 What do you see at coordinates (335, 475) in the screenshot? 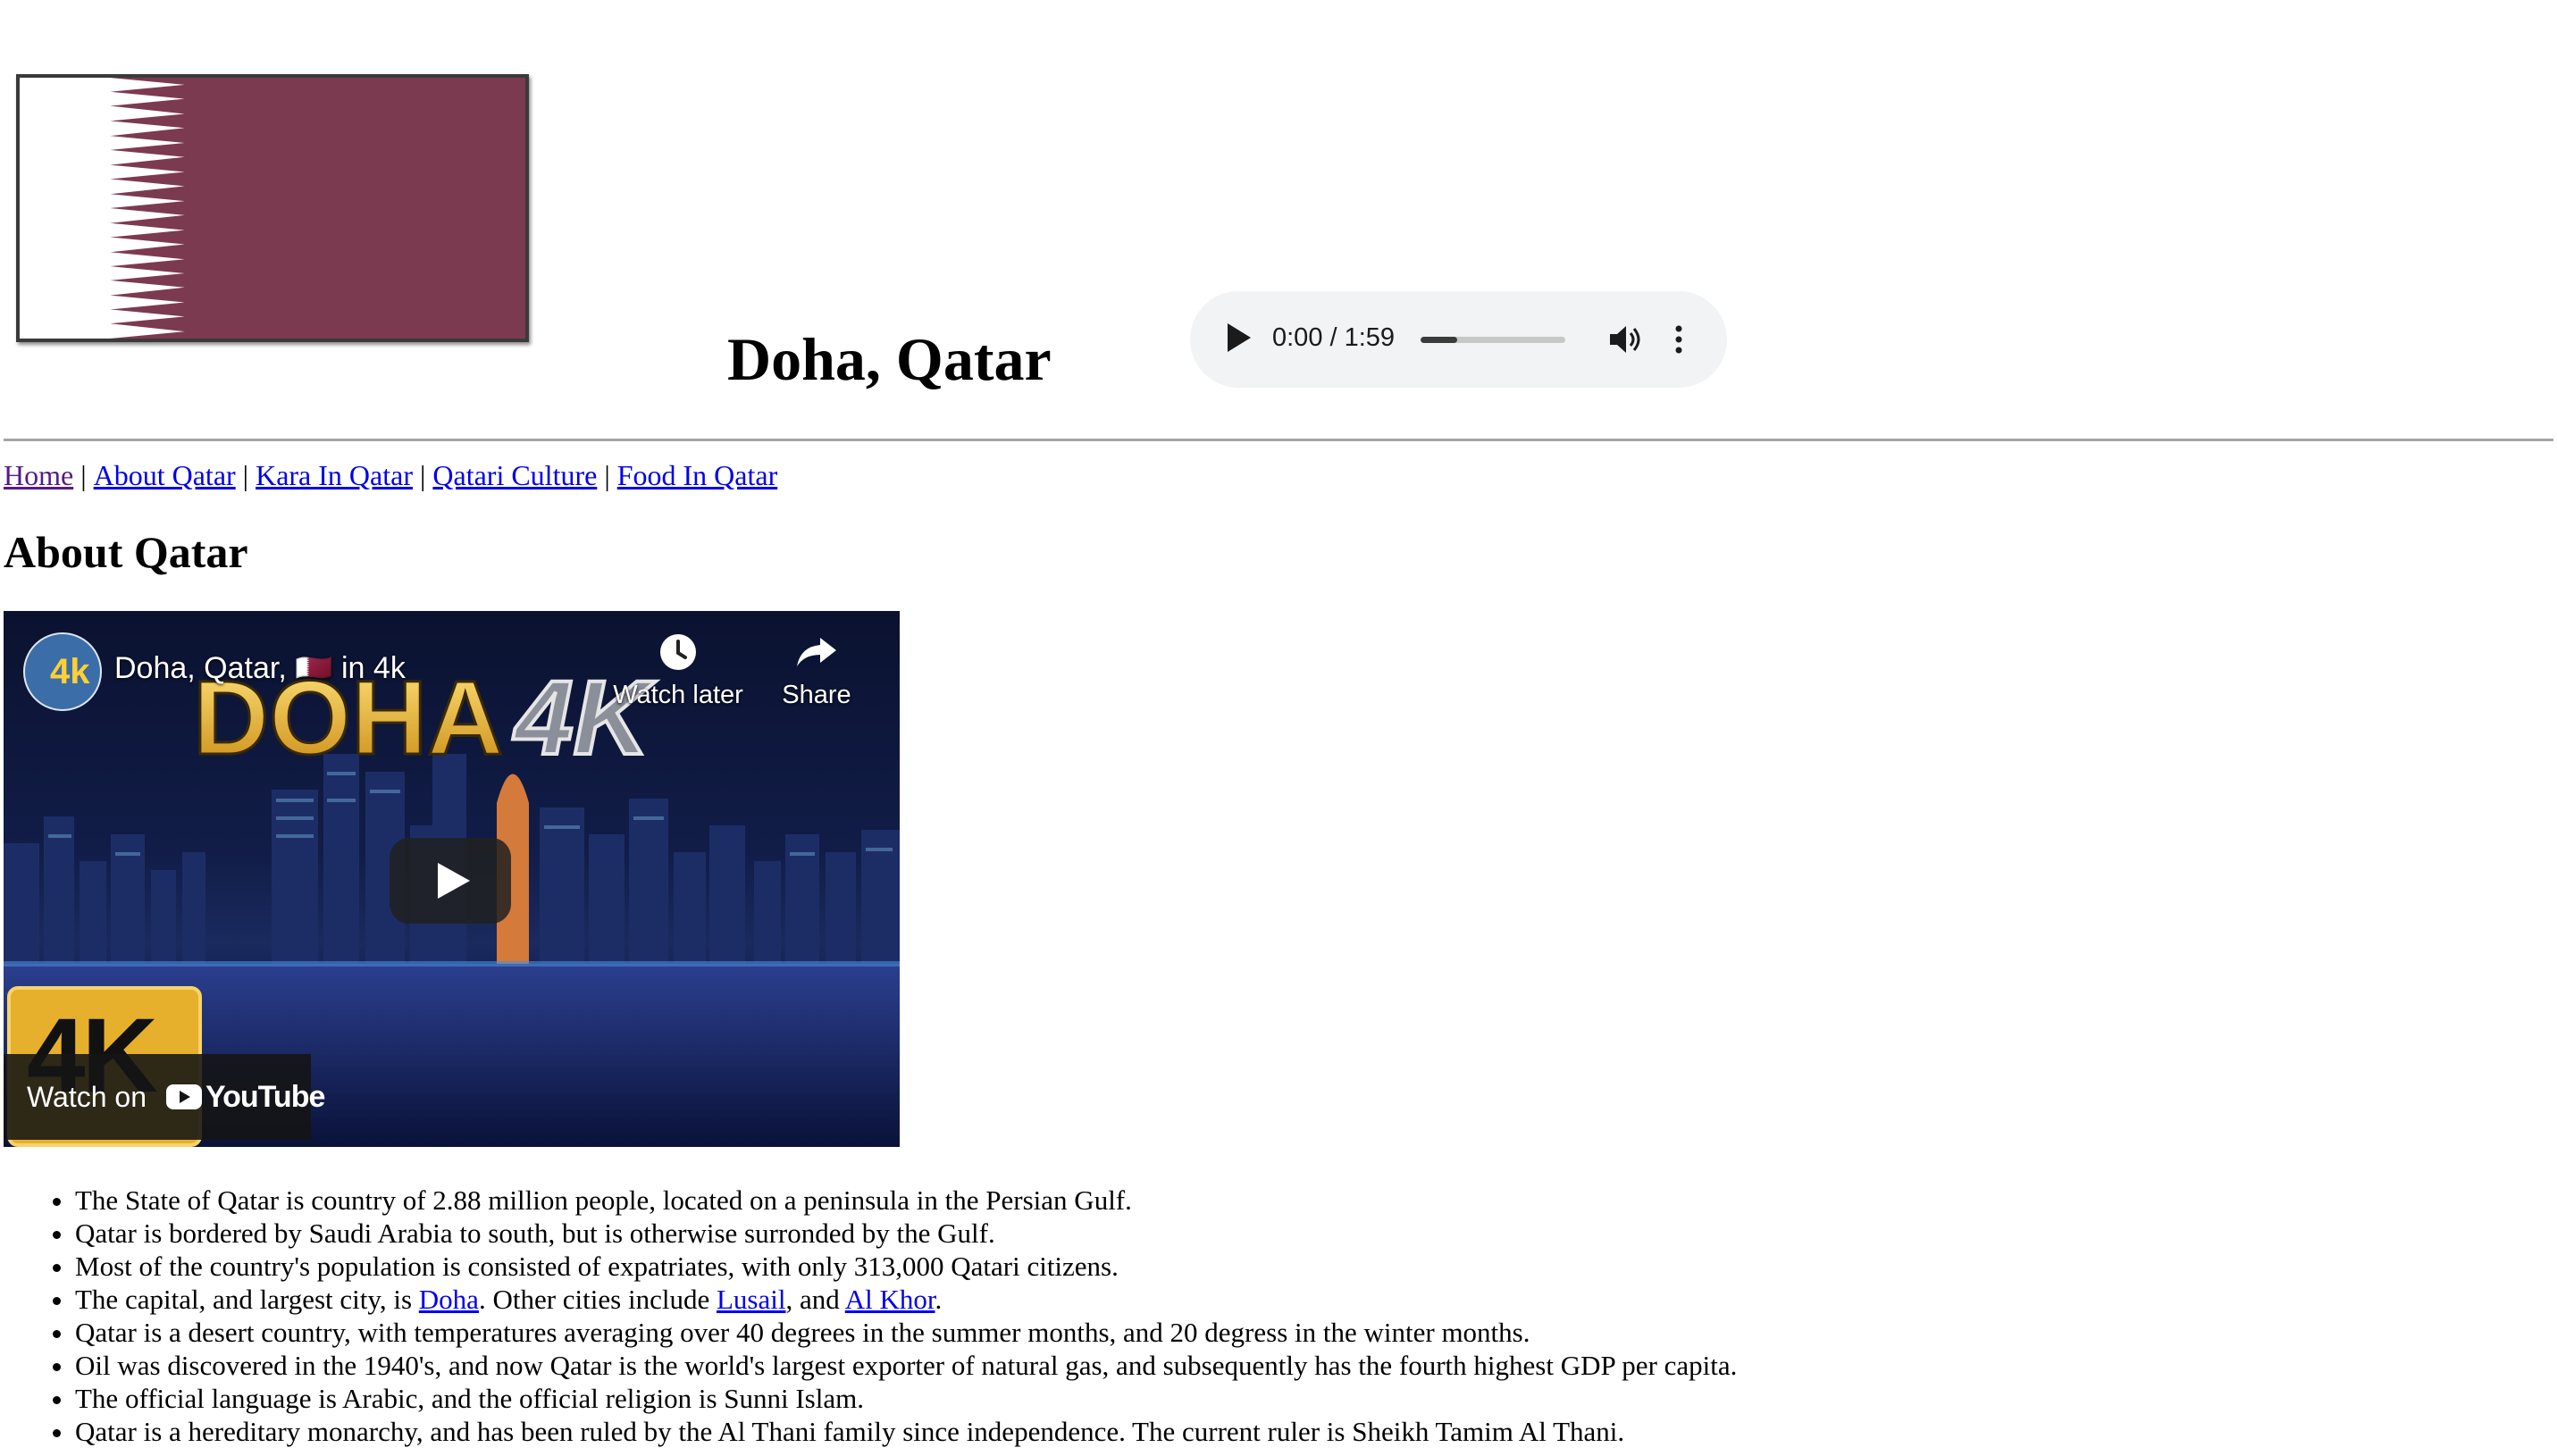
I see `nav-link-kara-in-qatar: Kara In Qatar` at bounding box center [335, 475].